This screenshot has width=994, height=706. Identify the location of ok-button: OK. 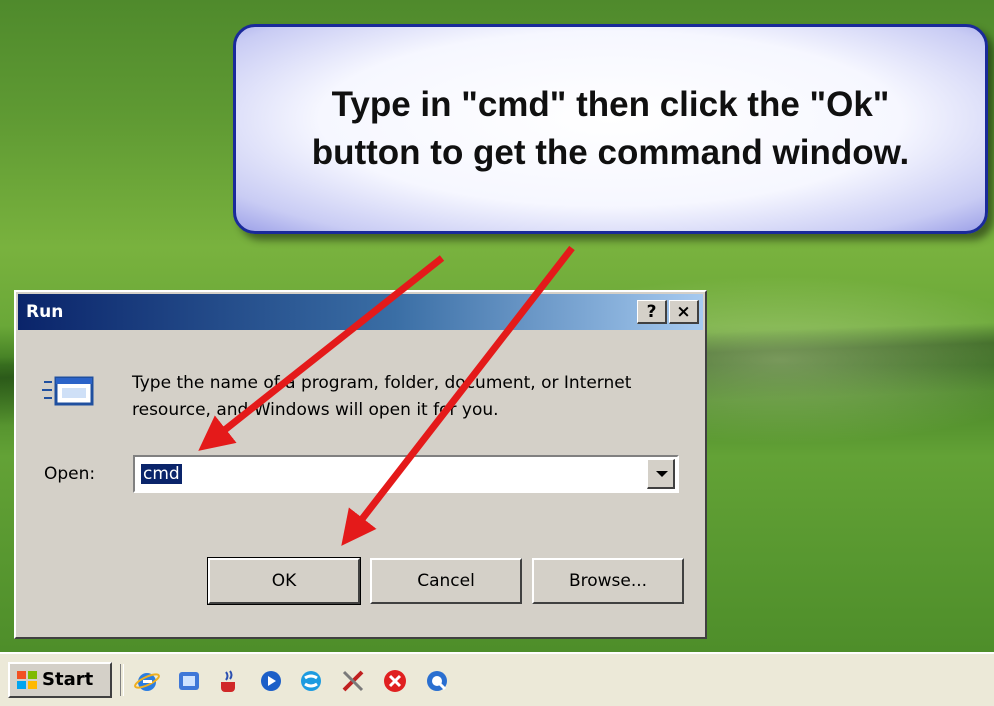
(284, 581).